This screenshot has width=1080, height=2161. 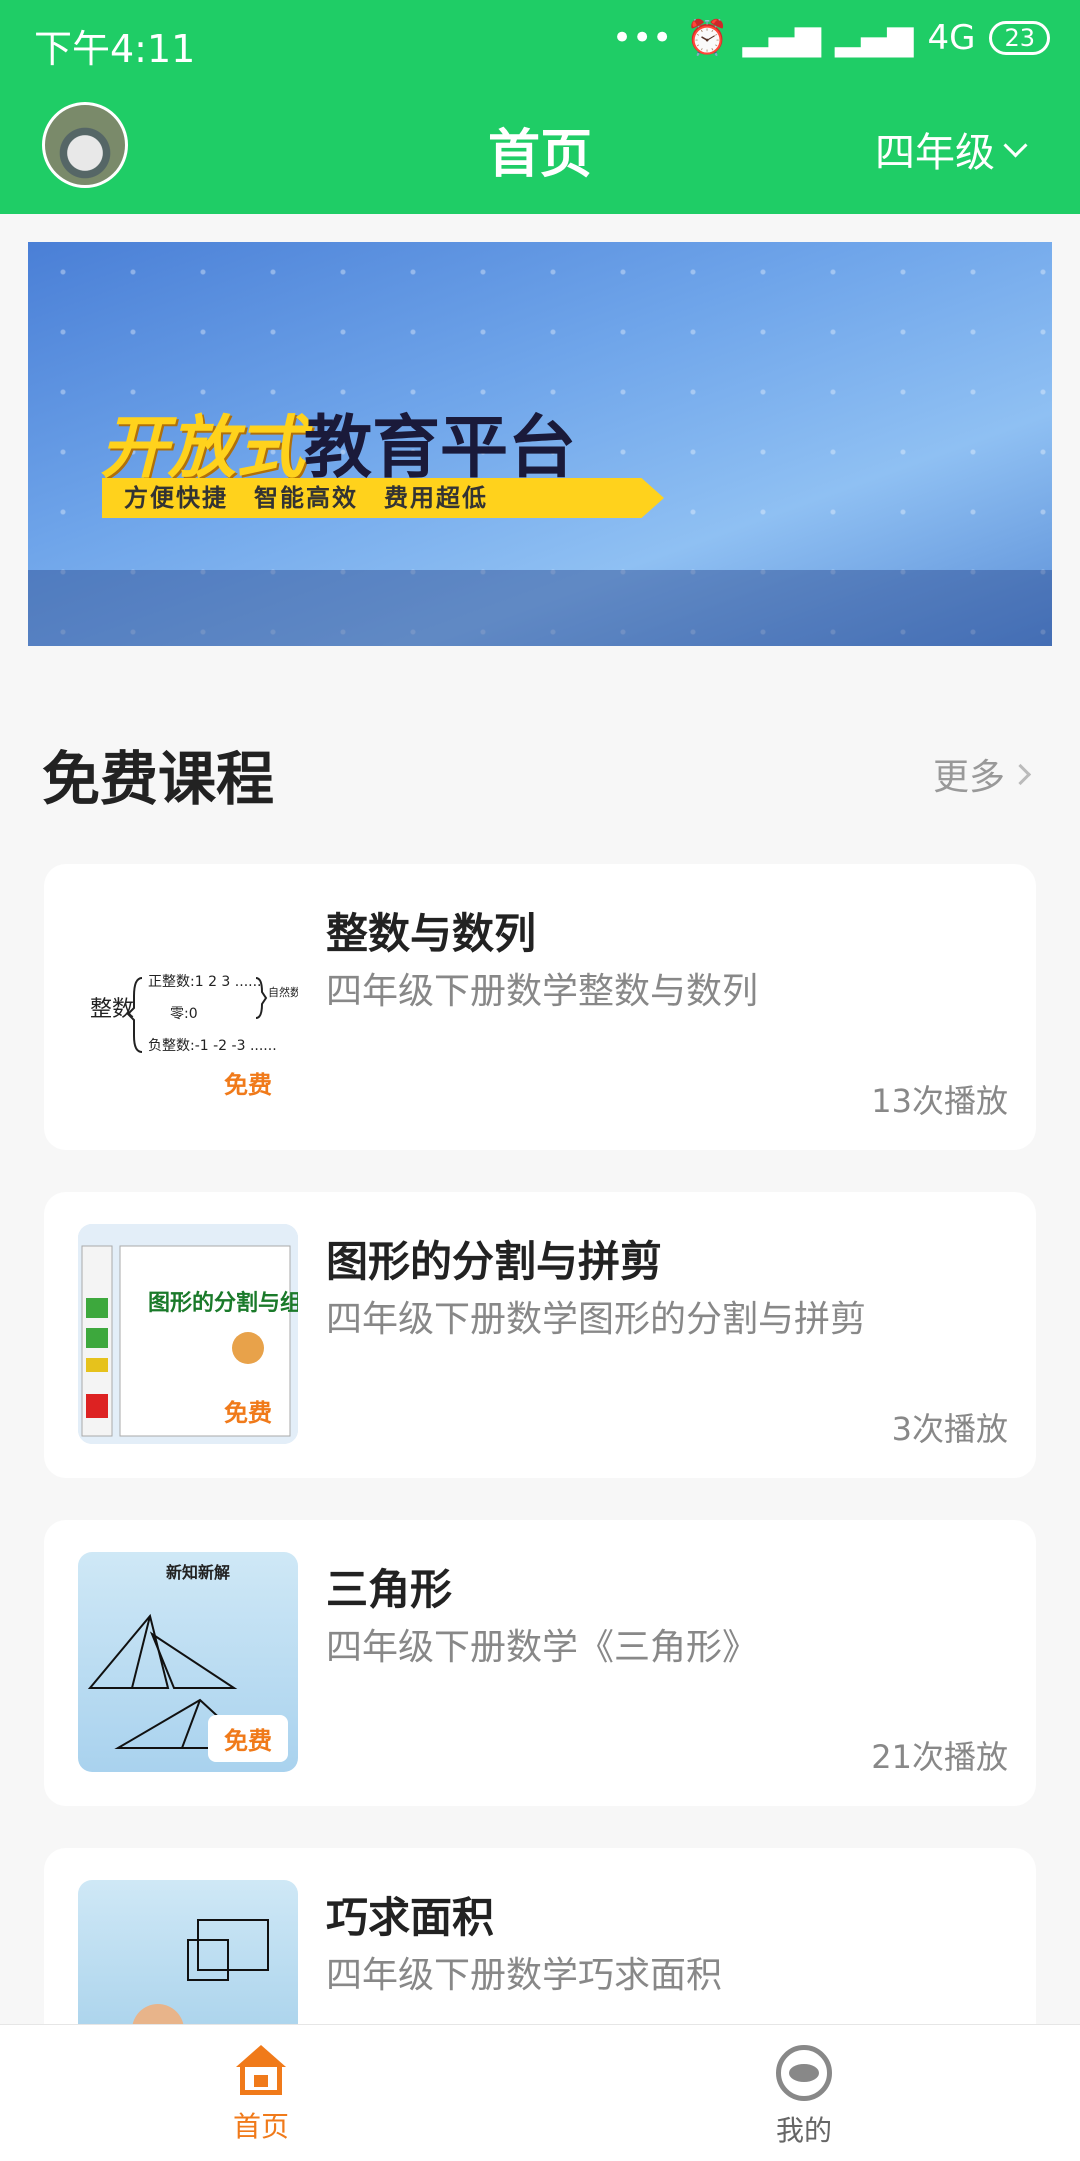 What do you see at coordinates (410, 1917) in the screenshot?
I see `course-title: 巧求面积` at bounding box center [410, 1917].